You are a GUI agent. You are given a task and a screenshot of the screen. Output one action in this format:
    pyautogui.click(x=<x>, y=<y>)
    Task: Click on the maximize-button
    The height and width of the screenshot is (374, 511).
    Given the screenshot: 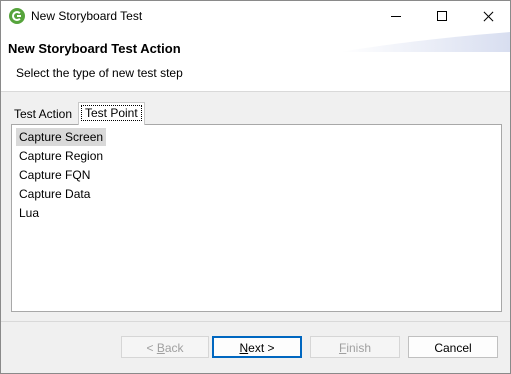 What is the action you would take?
    pyautogui.click(x=442, y=16)
    